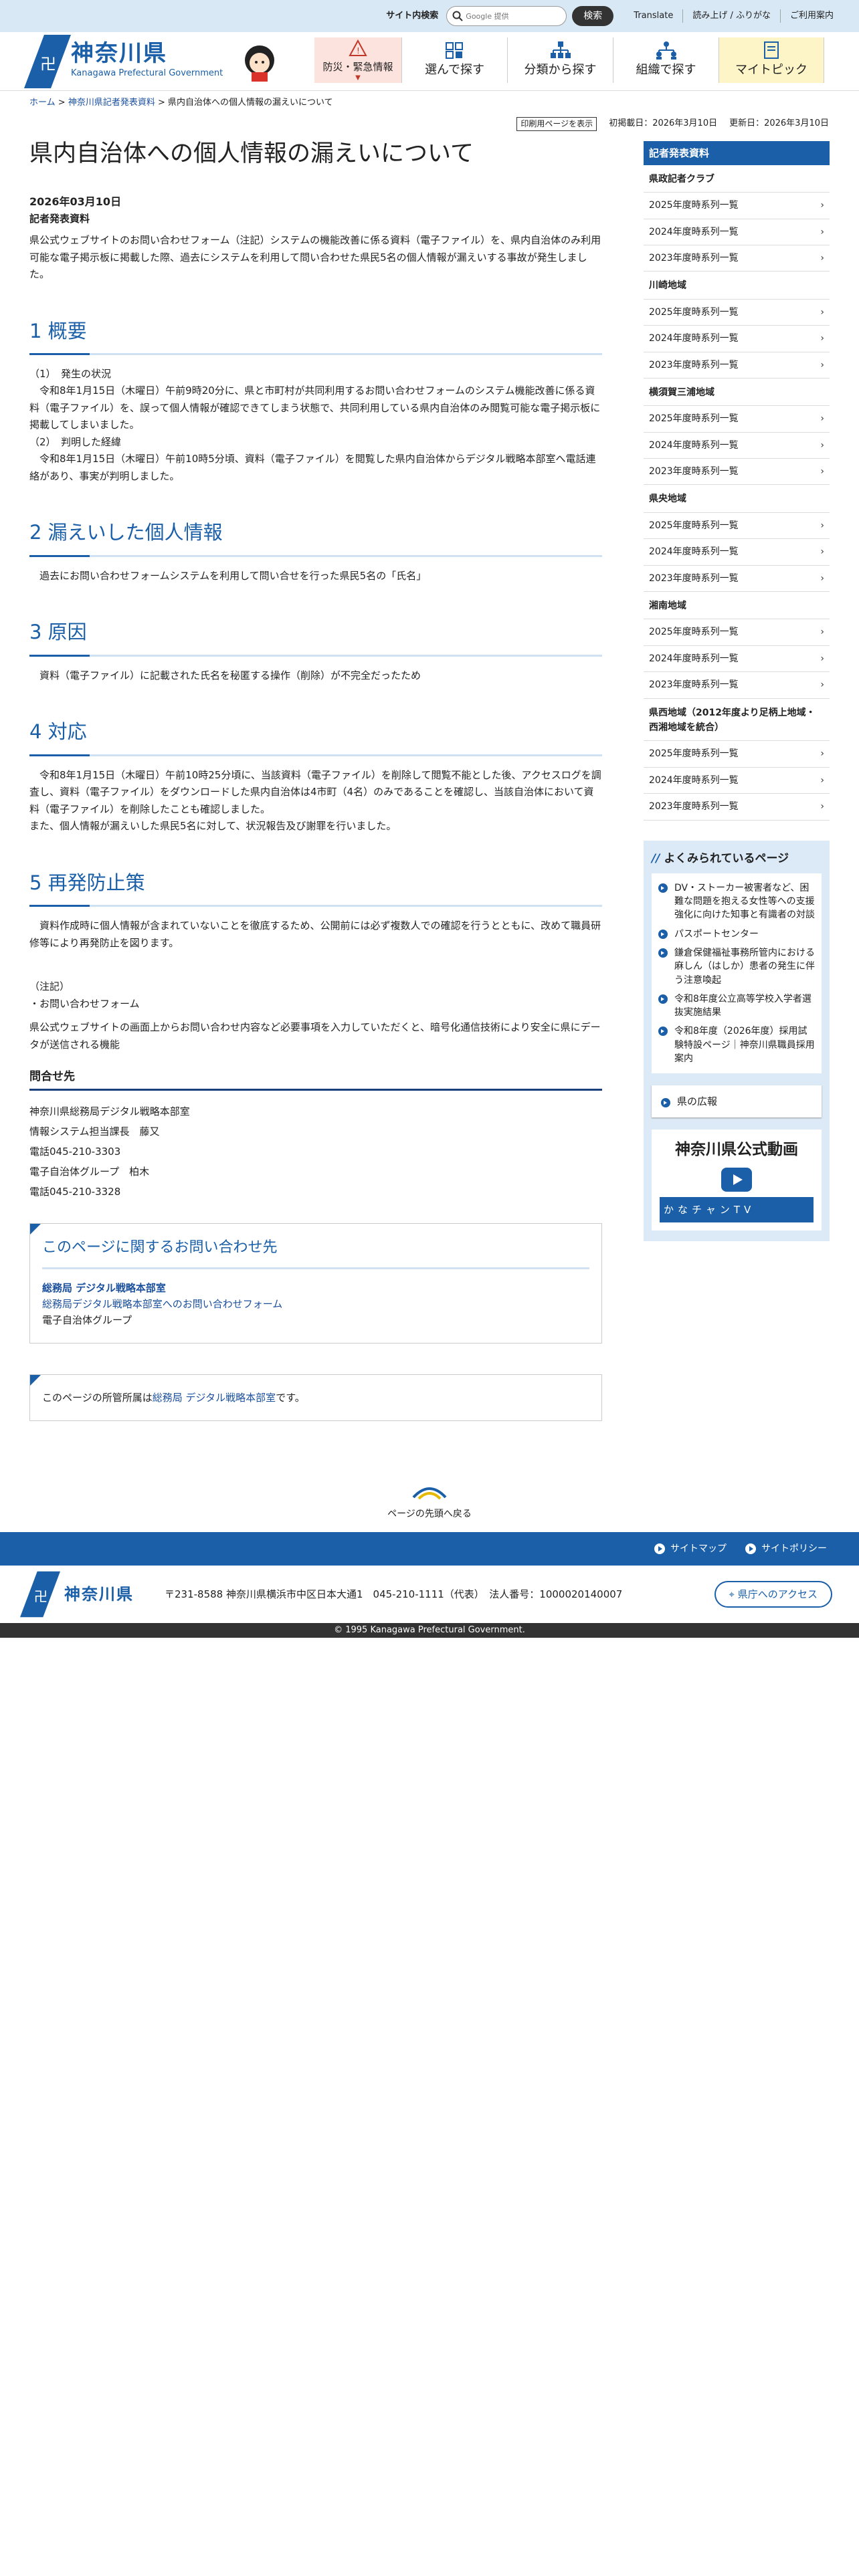 This screenshot has height=2576, width=859. What do you see at coordinates (454, 50) in the screenshot?
I see `checklist-icon` at bounding box center [454, 50].